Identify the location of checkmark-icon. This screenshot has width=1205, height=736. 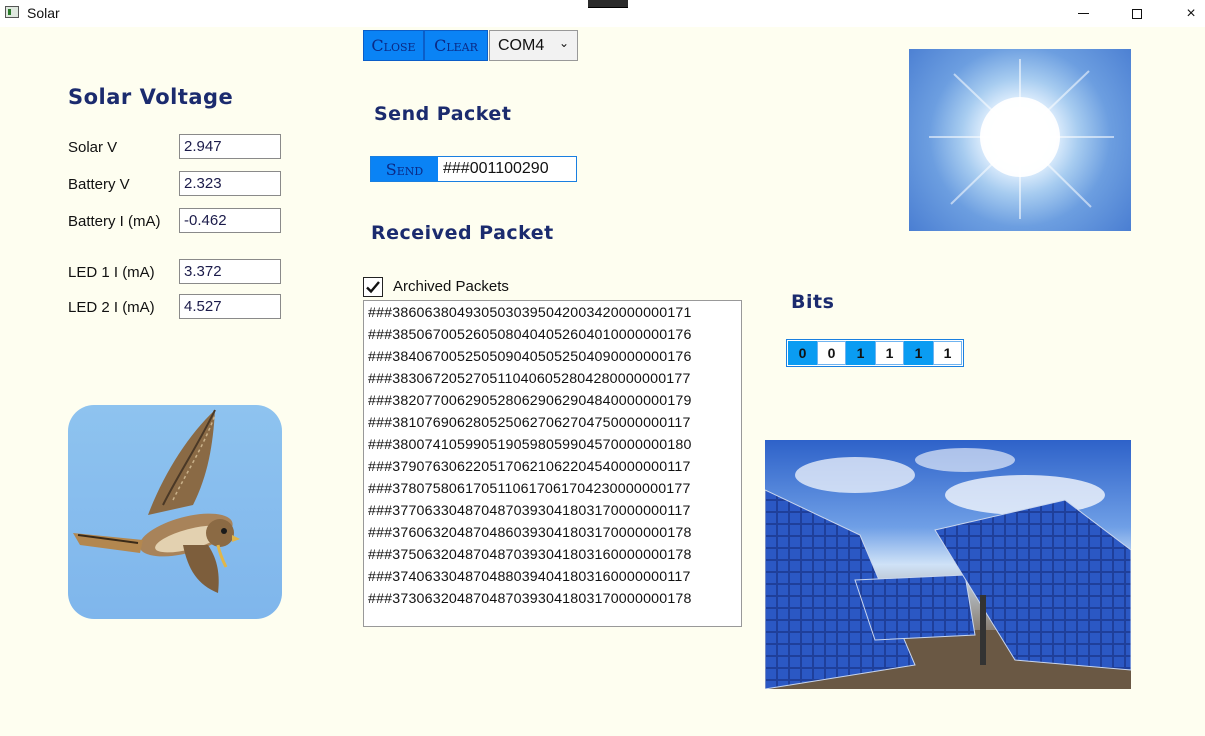
(373, 287).